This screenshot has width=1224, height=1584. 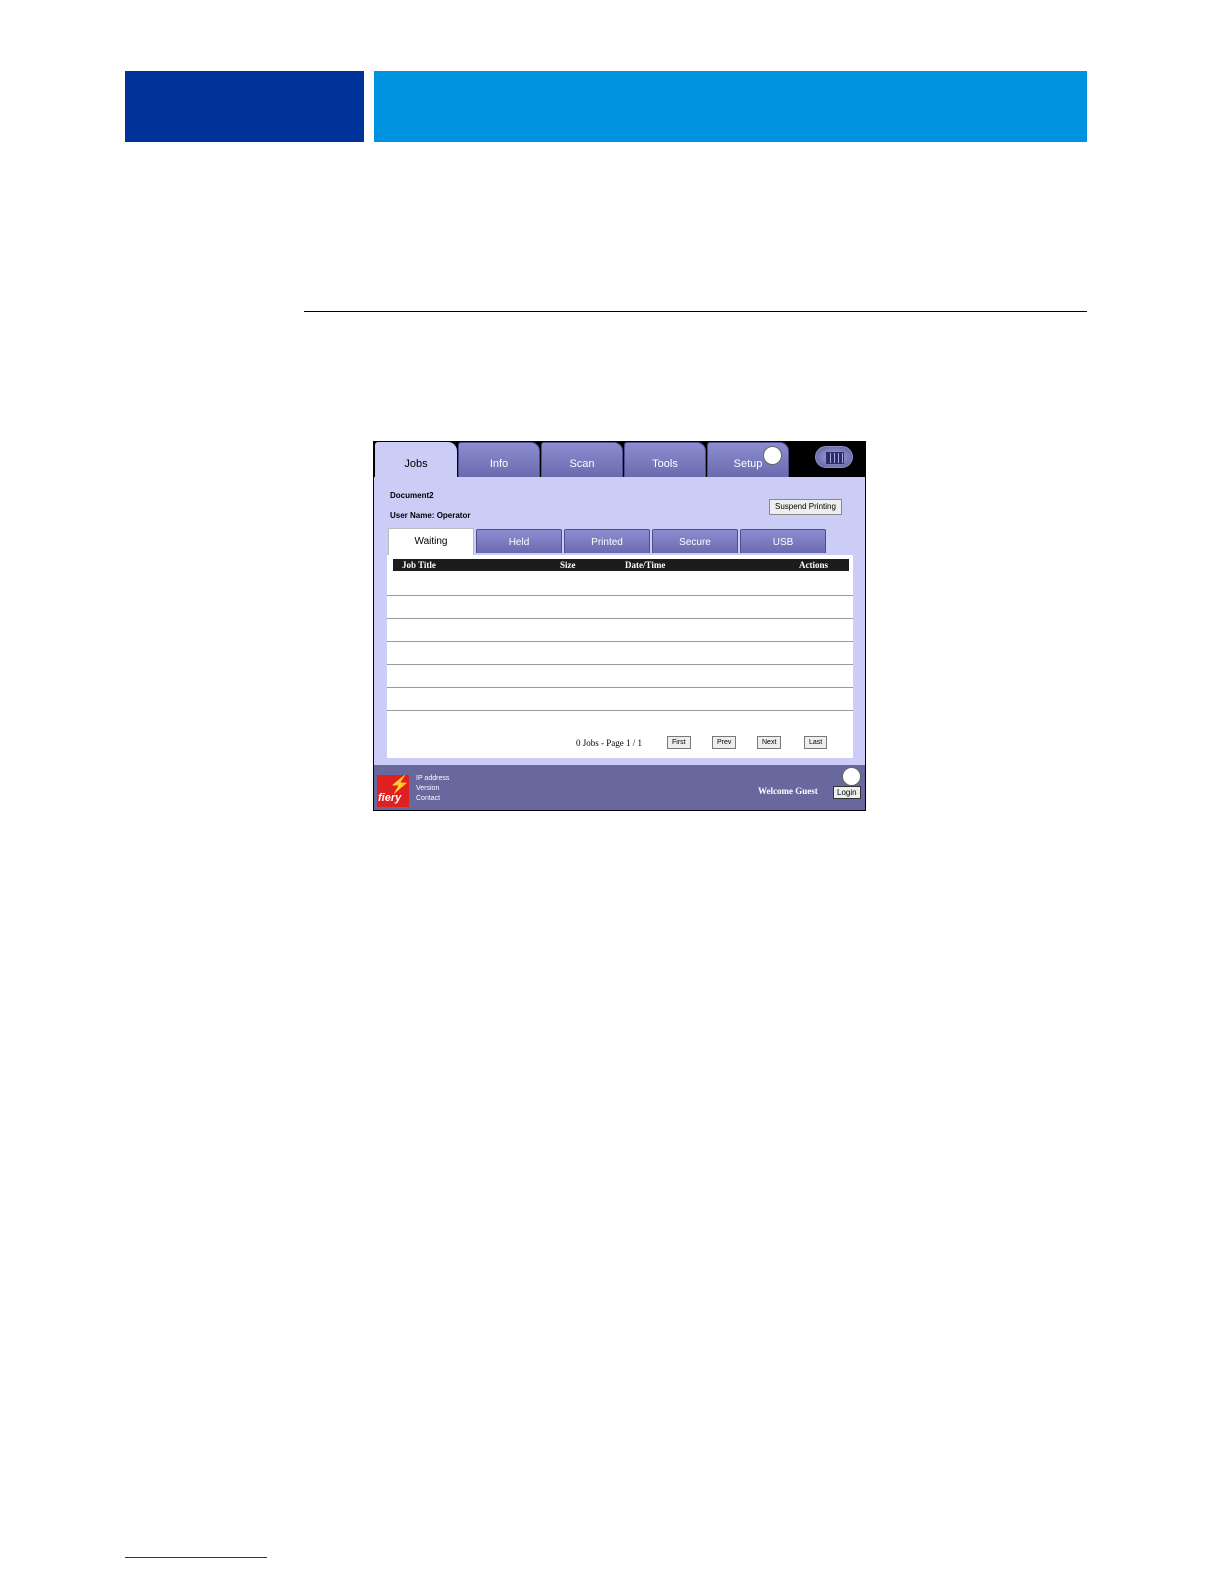 I want to click on job-table-header: Job Title Size Date/Time Actions, so click(x=621, y=565).